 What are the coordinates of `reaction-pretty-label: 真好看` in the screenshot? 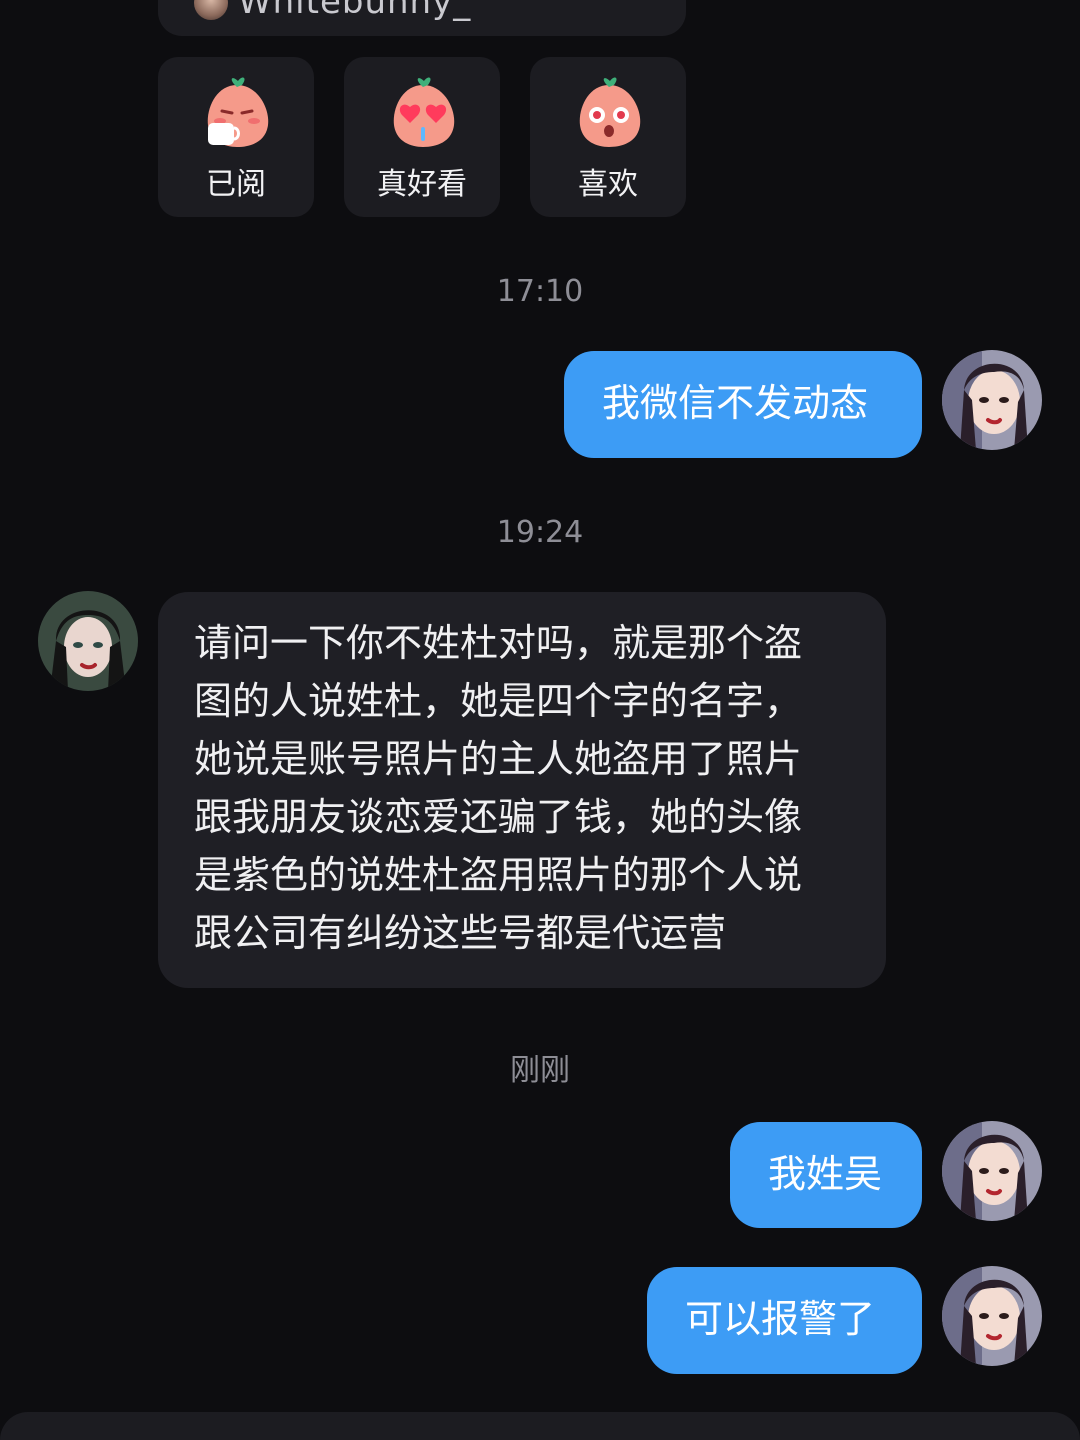 It's located at (422, 184).